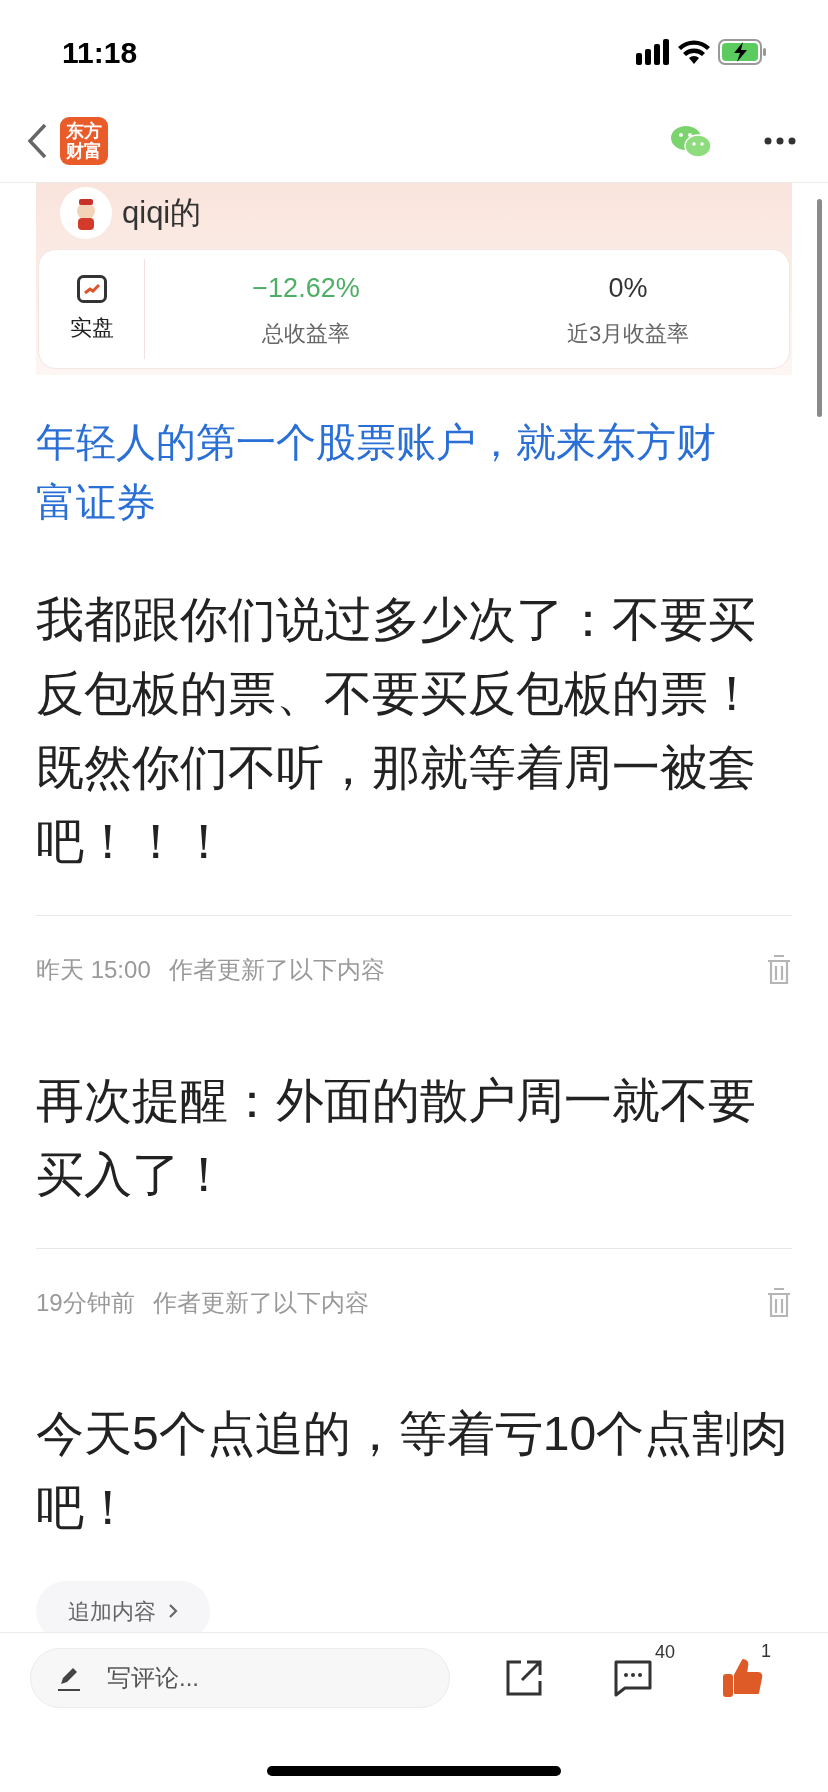 The width and height of the screenshot is (828, 1792). I want to click on avatar, so click(86, 213).